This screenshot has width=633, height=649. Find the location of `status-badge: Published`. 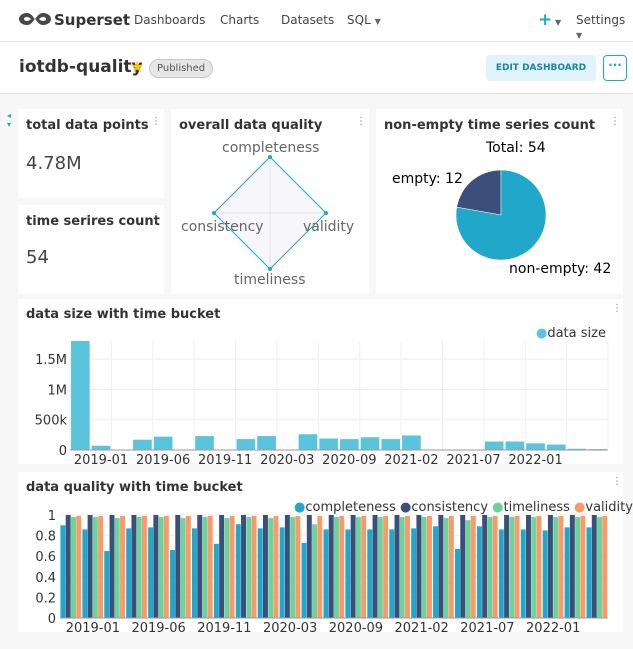

status-badge: Published is located at coordinates (181, 68).